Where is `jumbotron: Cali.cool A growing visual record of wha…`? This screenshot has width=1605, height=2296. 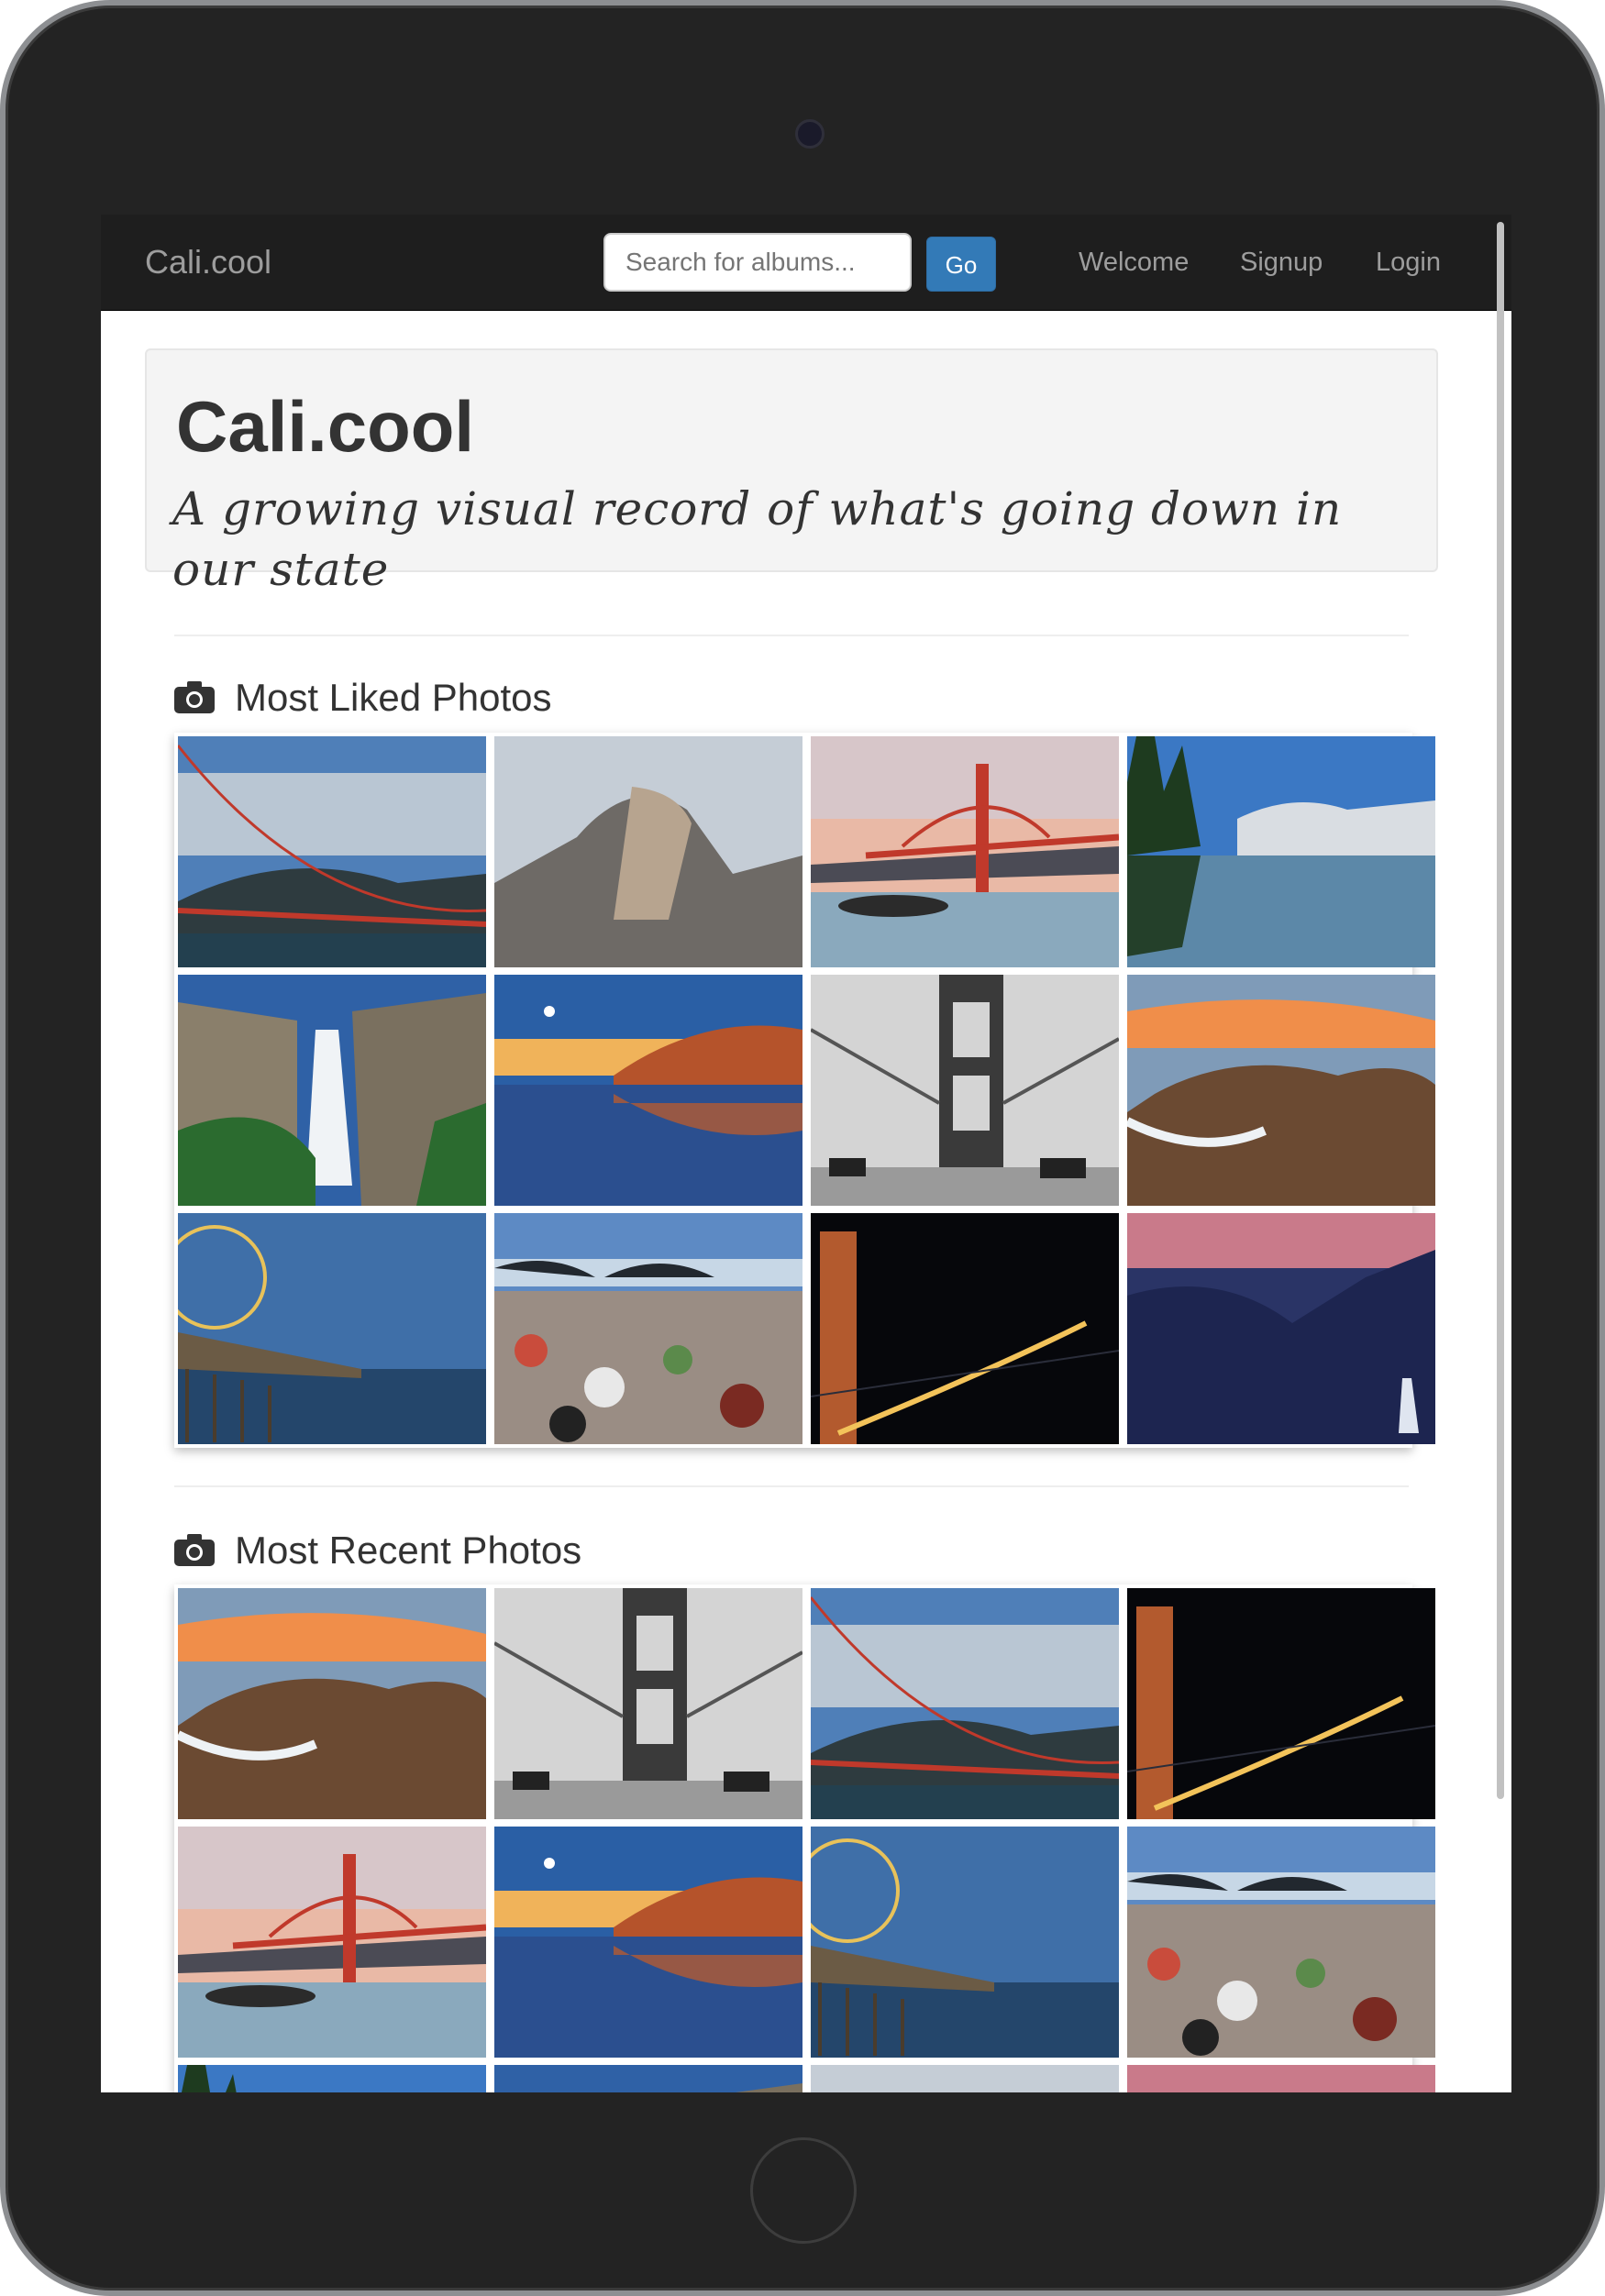
jumbotron: Cali.cool A growing visual record of wha… is located at coordinates (791, 472).